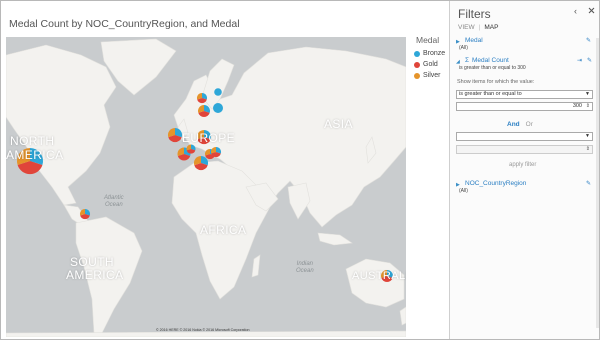 The width and height of the screenshot is (600, 340). What do you see at coordinates (204, 111) in the screenshot?
I see `pie-sweden` at bounding box center [204, 111].